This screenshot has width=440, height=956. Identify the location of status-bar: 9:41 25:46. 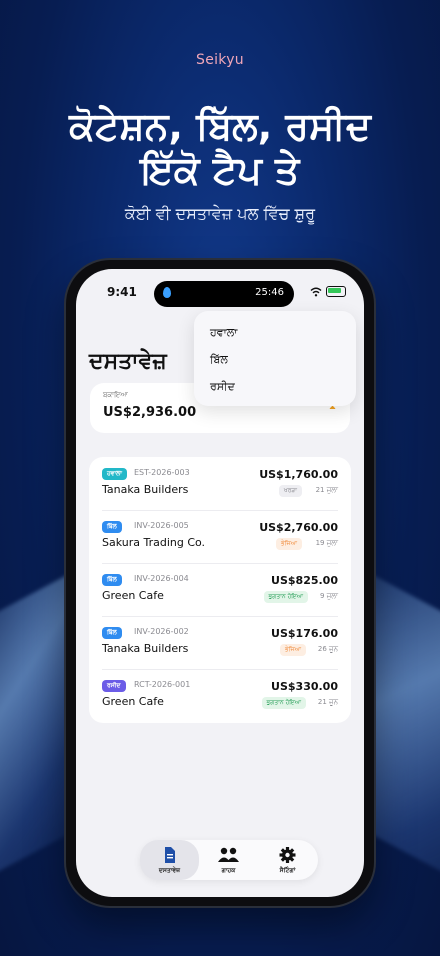
(220, 294).